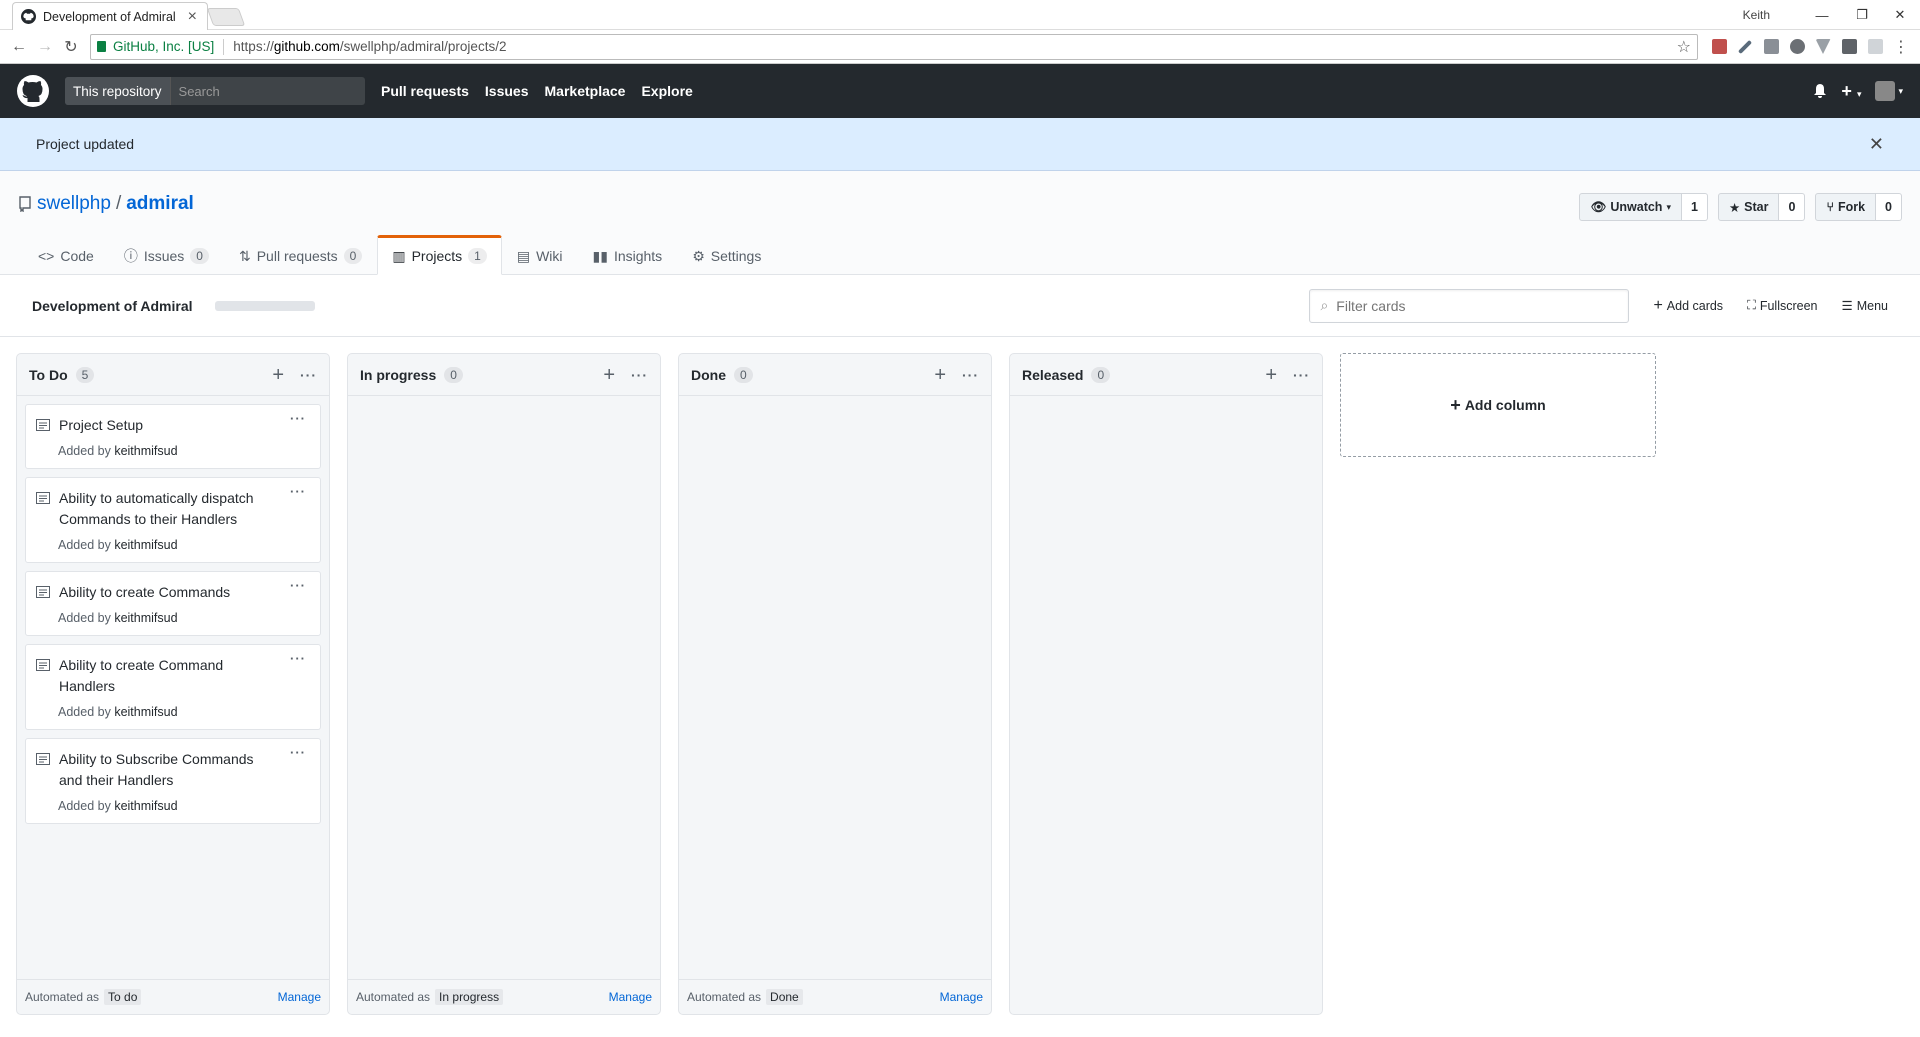 Image resolution: width=1920 pixels, height=1037 pixels. I want to click on close-window-icon: ✕, so click(1900, 15).